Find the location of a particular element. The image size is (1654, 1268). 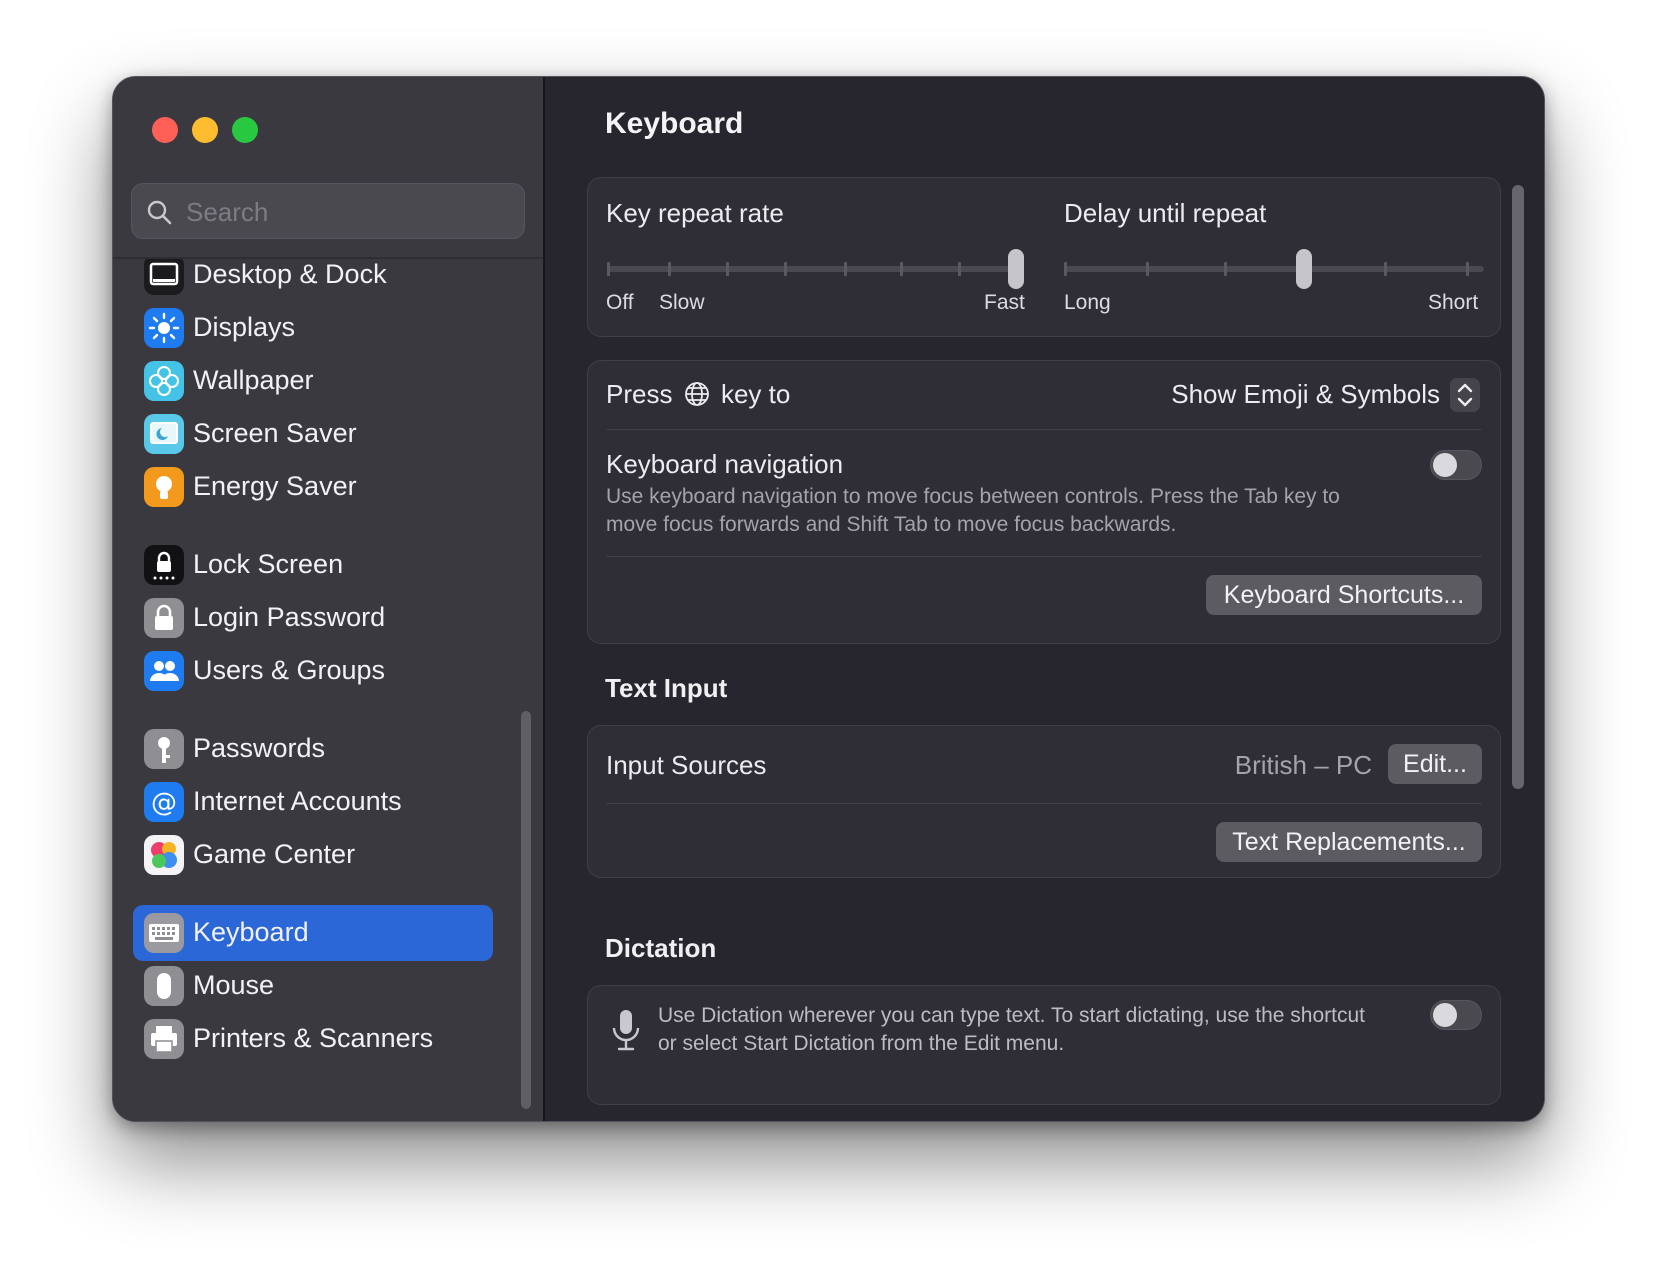

sidebar-item-label: Wallpaper is located at coordinates (253, 380).